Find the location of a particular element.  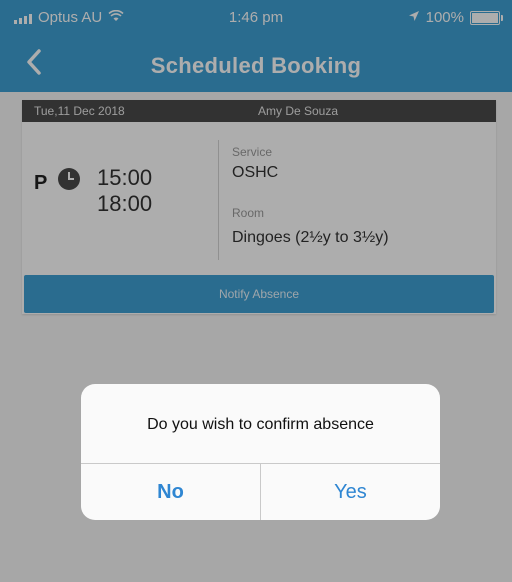

yes-button: Yes is located at coordinates (350, 492).